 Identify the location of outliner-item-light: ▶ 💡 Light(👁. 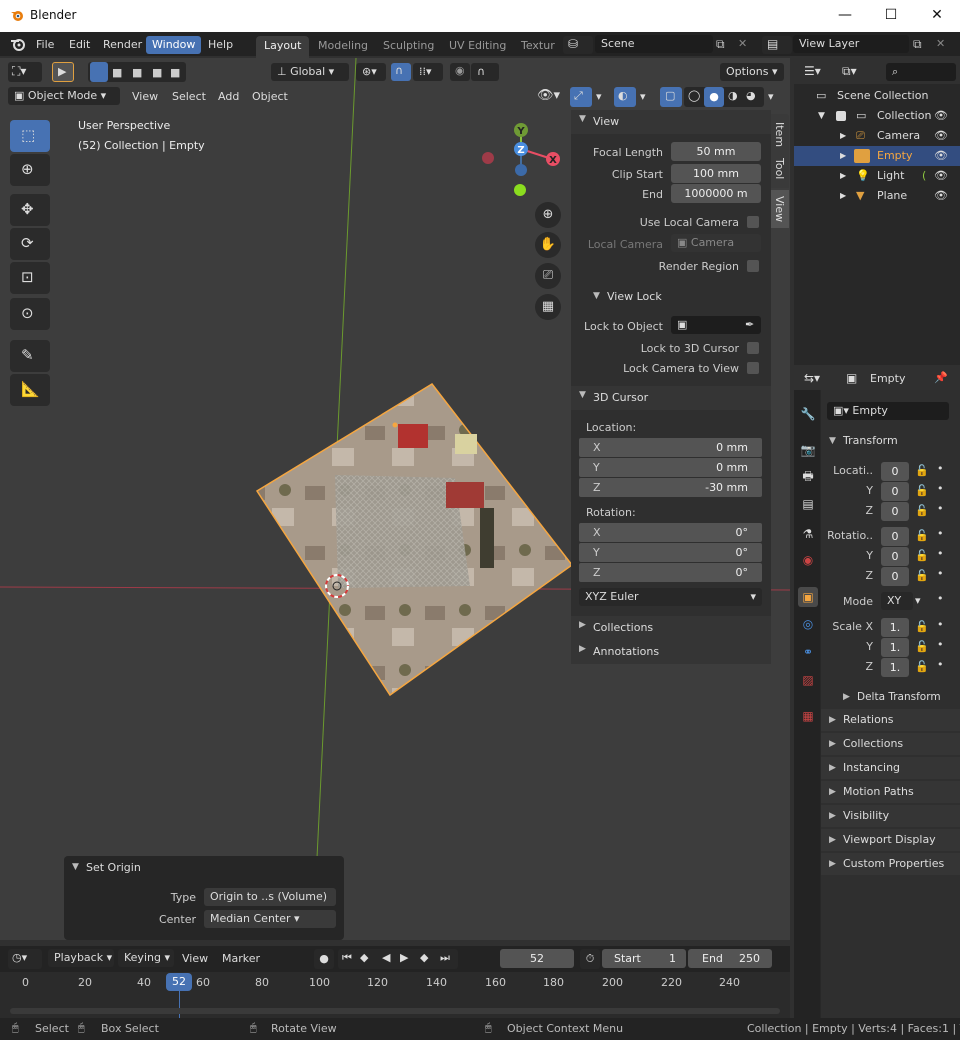
(877, 176).